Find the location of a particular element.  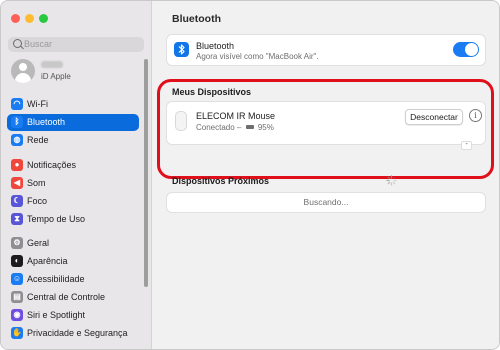

sidebar-item-label: Rede is located at coordinates (38, 140).